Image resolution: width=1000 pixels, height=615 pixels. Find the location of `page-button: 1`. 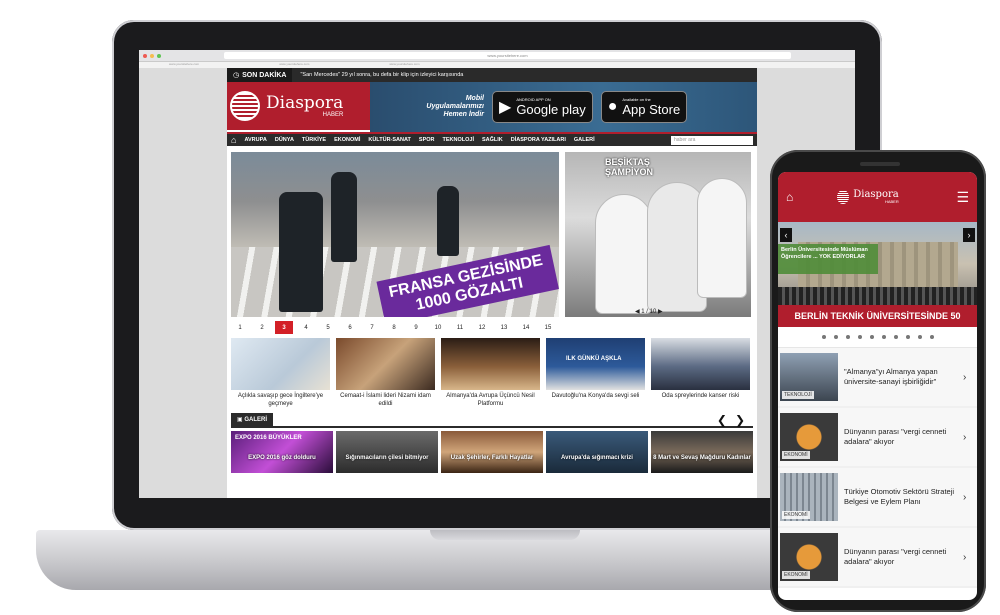

page-button: 1 is located at coordinates (240, 327).